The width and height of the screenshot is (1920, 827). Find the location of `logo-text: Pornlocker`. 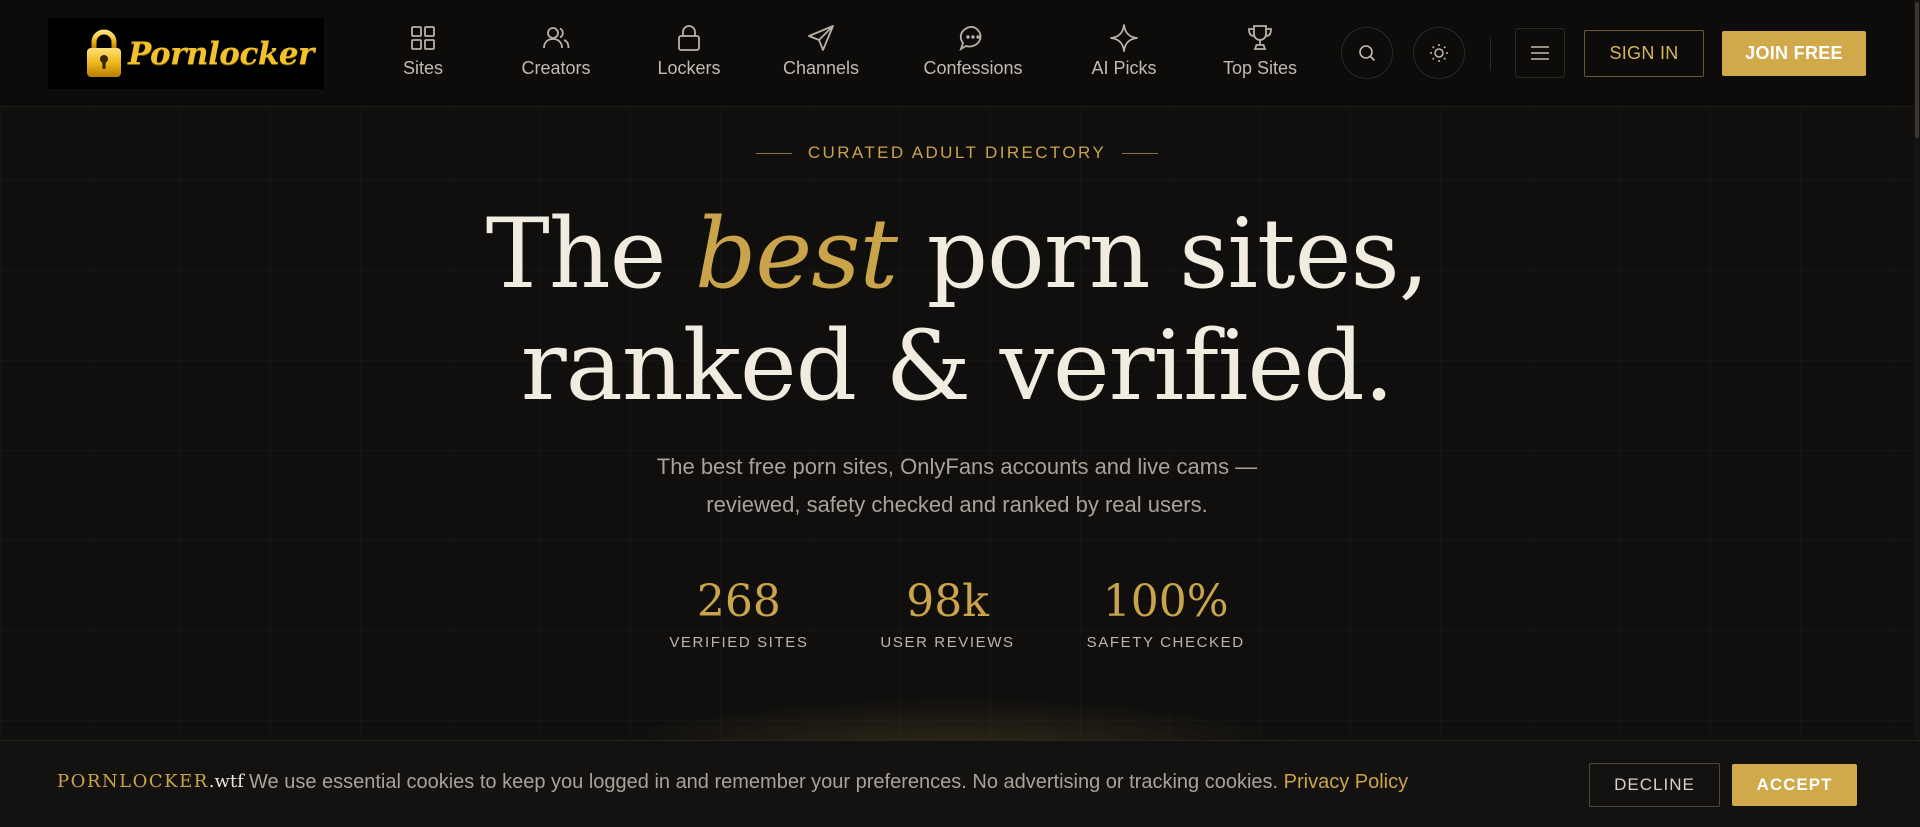

logo-text: Pornlocker is located at coordinates (221, 53).